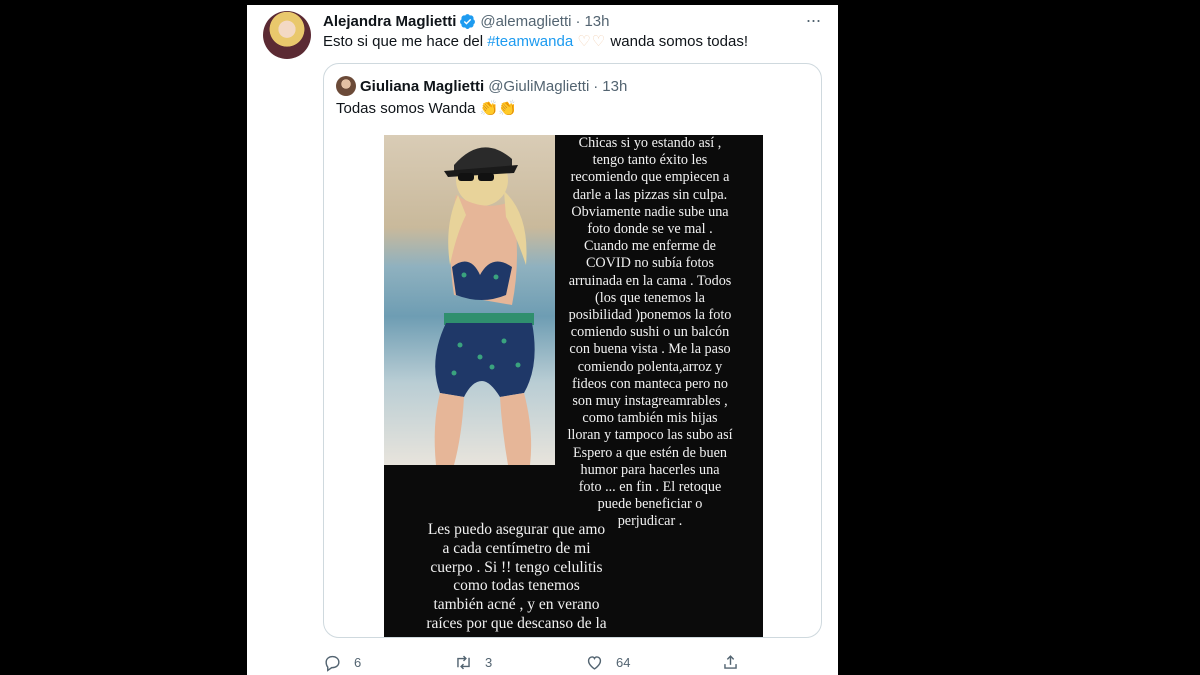  What do you see at coordinates (614, 86) in the screenshot?
I see `quoted-tweet-timestamp: 13h` at bounding box center [614, 86].